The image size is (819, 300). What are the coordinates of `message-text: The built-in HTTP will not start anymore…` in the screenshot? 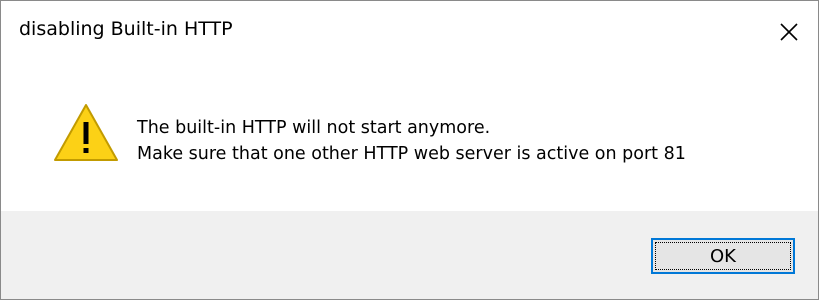 It's located at (411, 141).